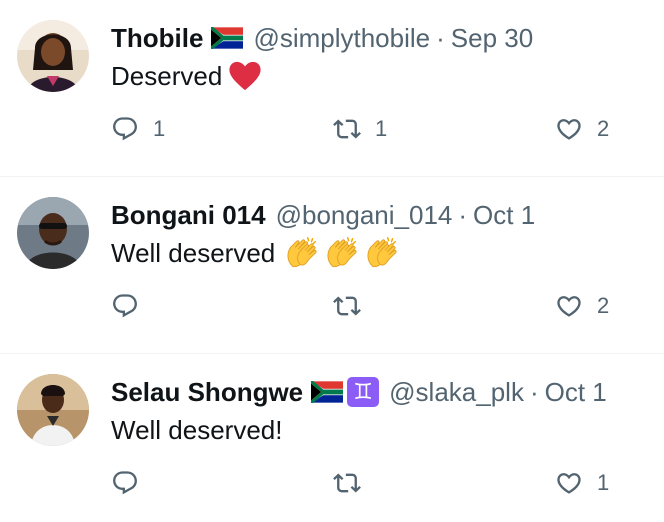  Describe the element at coordinates (603, 482) in the screenshot. I see `like-count: 1` at that location.